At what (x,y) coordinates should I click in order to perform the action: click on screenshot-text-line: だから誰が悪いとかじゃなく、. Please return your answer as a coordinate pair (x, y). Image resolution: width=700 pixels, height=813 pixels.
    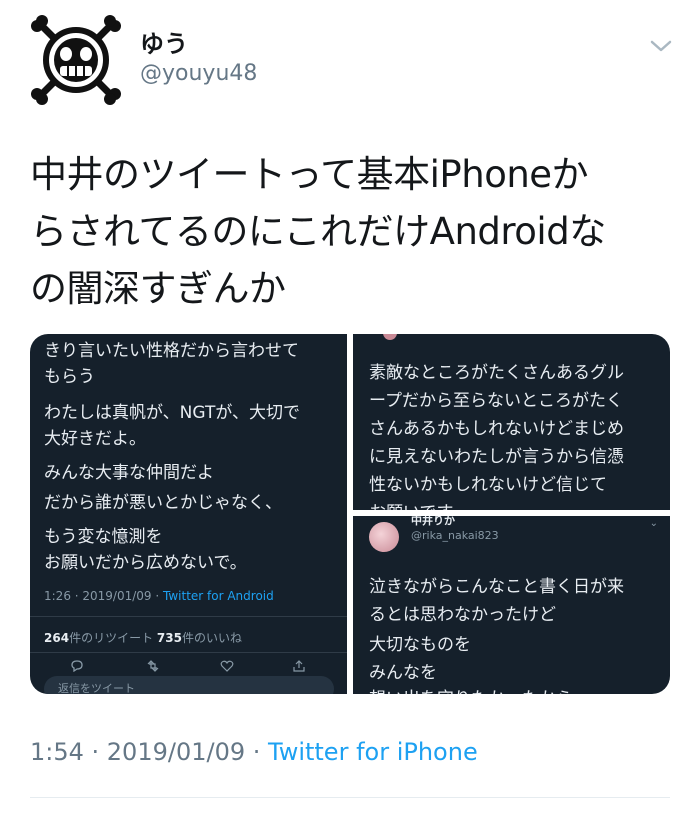
    Looking at the image, I should click on (163, 503).